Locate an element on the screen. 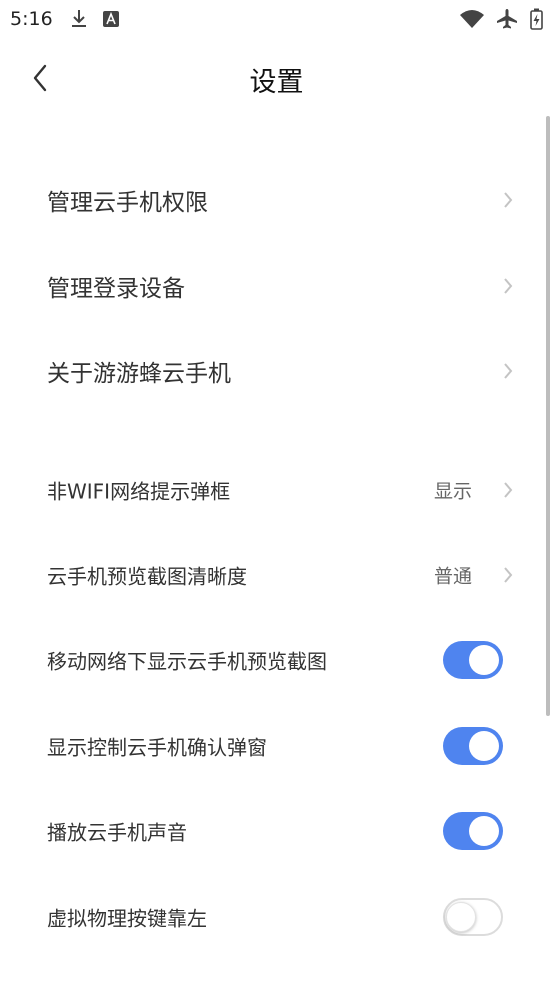 The image size is (553, 983). download-icon is located at coordinates (79, 18).